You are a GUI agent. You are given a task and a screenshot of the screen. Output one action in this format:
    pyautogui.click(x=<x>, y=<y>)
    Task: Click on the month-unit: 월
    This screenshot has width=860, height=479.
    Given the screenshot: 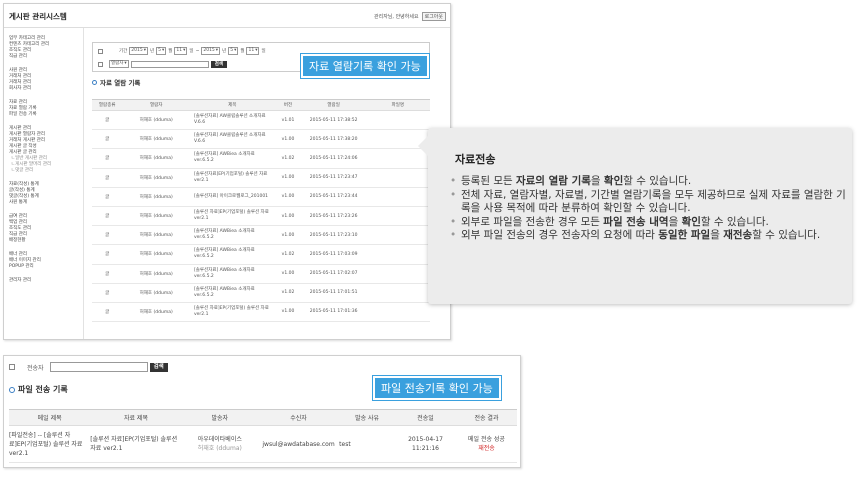 What is the action you would take?
    pyautogui.click(x=242, y=51)
    